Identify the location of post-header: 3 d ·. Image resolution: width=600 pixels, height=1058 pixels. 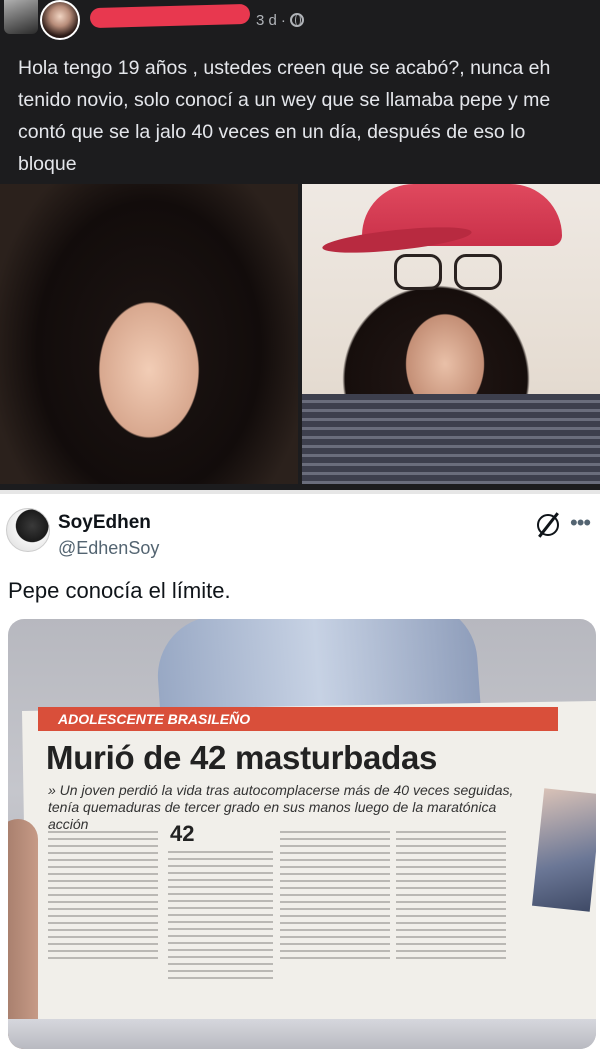
(300, 20).